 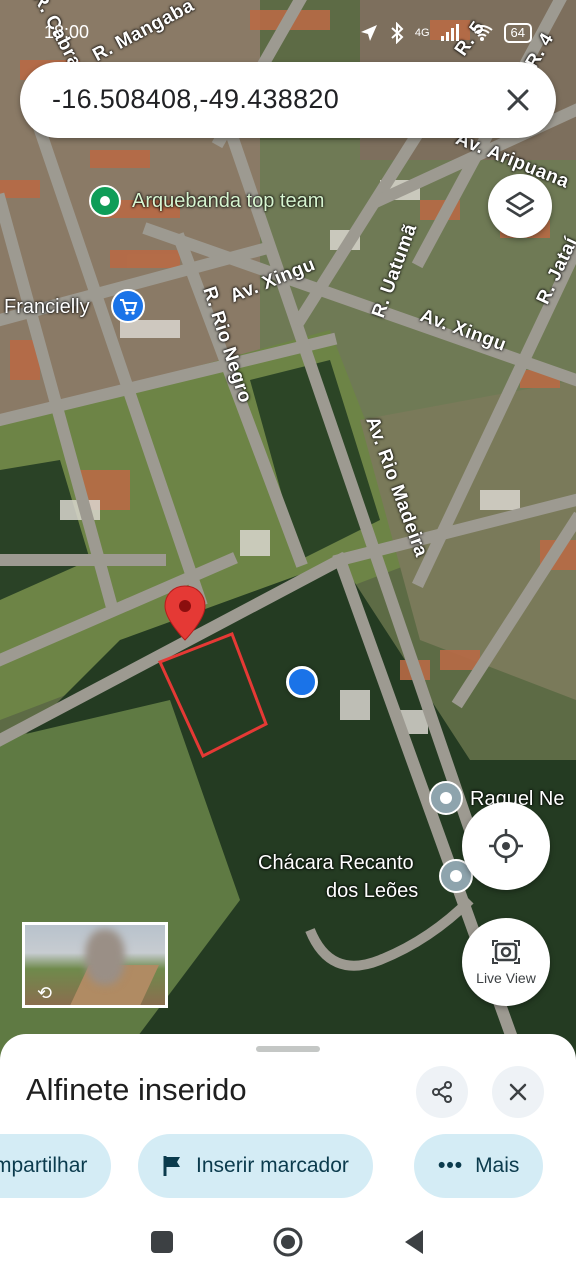 I want to click on close-sheet-button, so click(x=518, y=1092).